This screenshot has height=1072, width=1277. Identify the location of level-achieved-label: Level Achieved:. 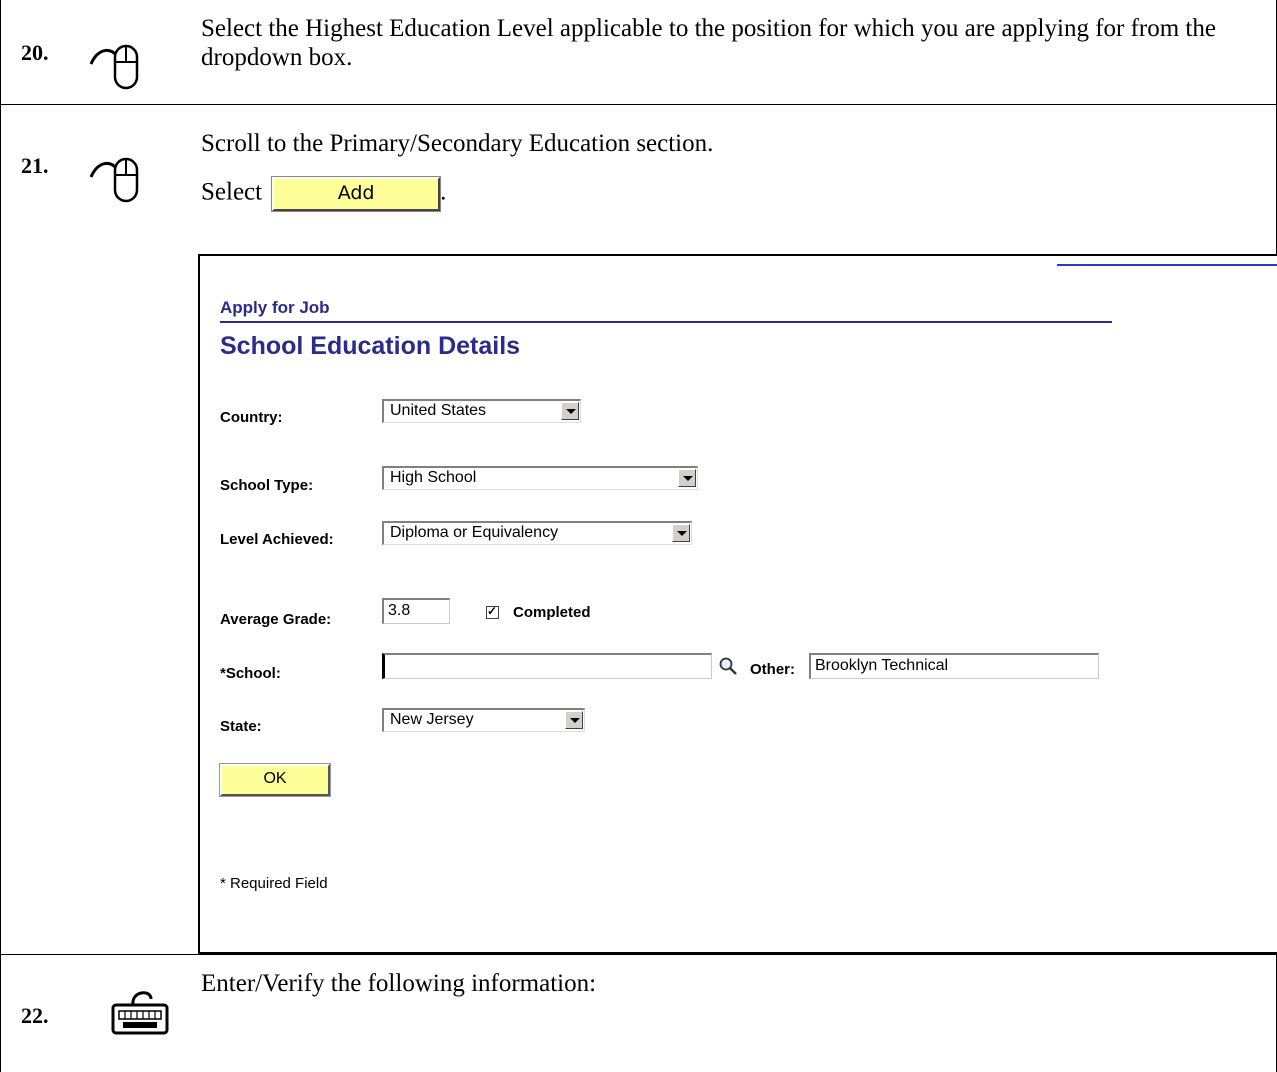
(277, 539).